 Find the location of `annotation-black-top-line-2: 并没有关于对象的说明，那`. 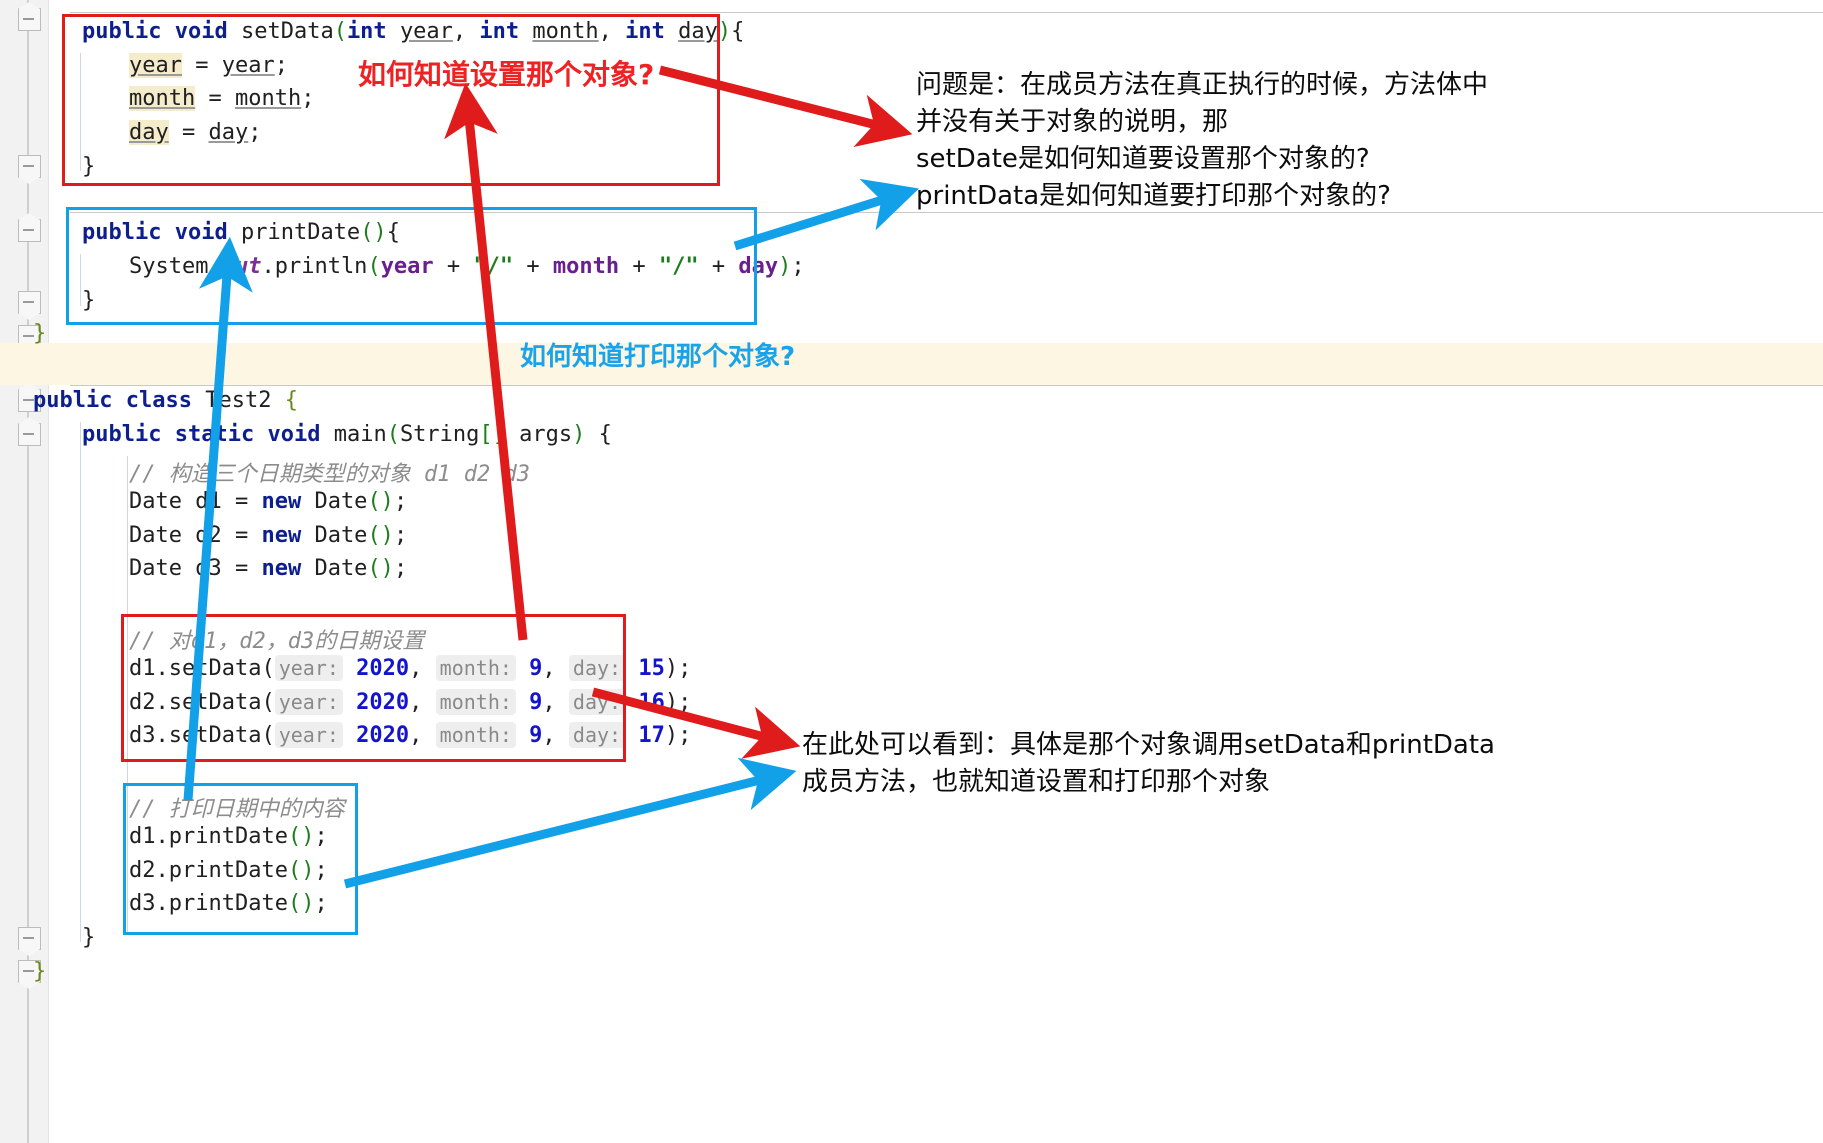

annotation-black-top-line-2: 并没有关于对象的说明，那 is located at coordinates (1072, 122).